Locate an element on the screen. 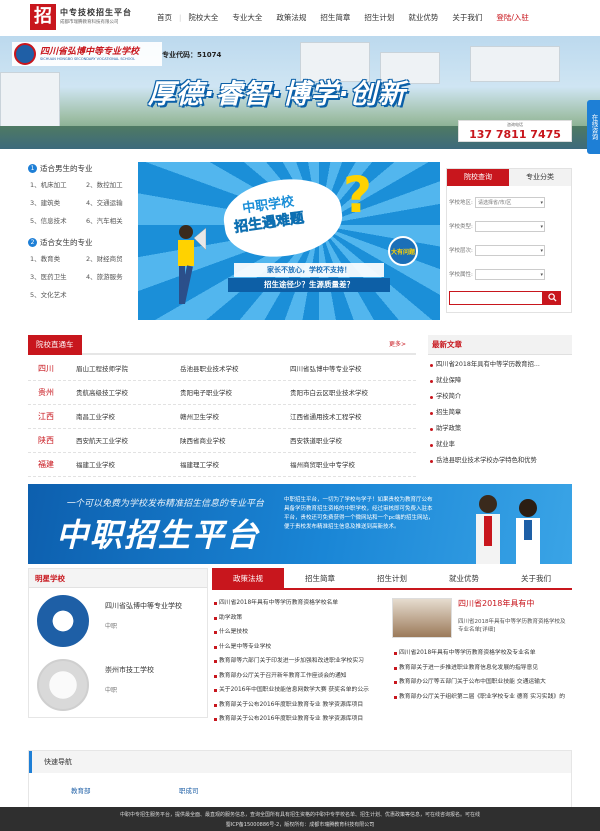 The height and width of the screenshot is (831, 600). province-name: 福建 is located at coordinates (46, 465).